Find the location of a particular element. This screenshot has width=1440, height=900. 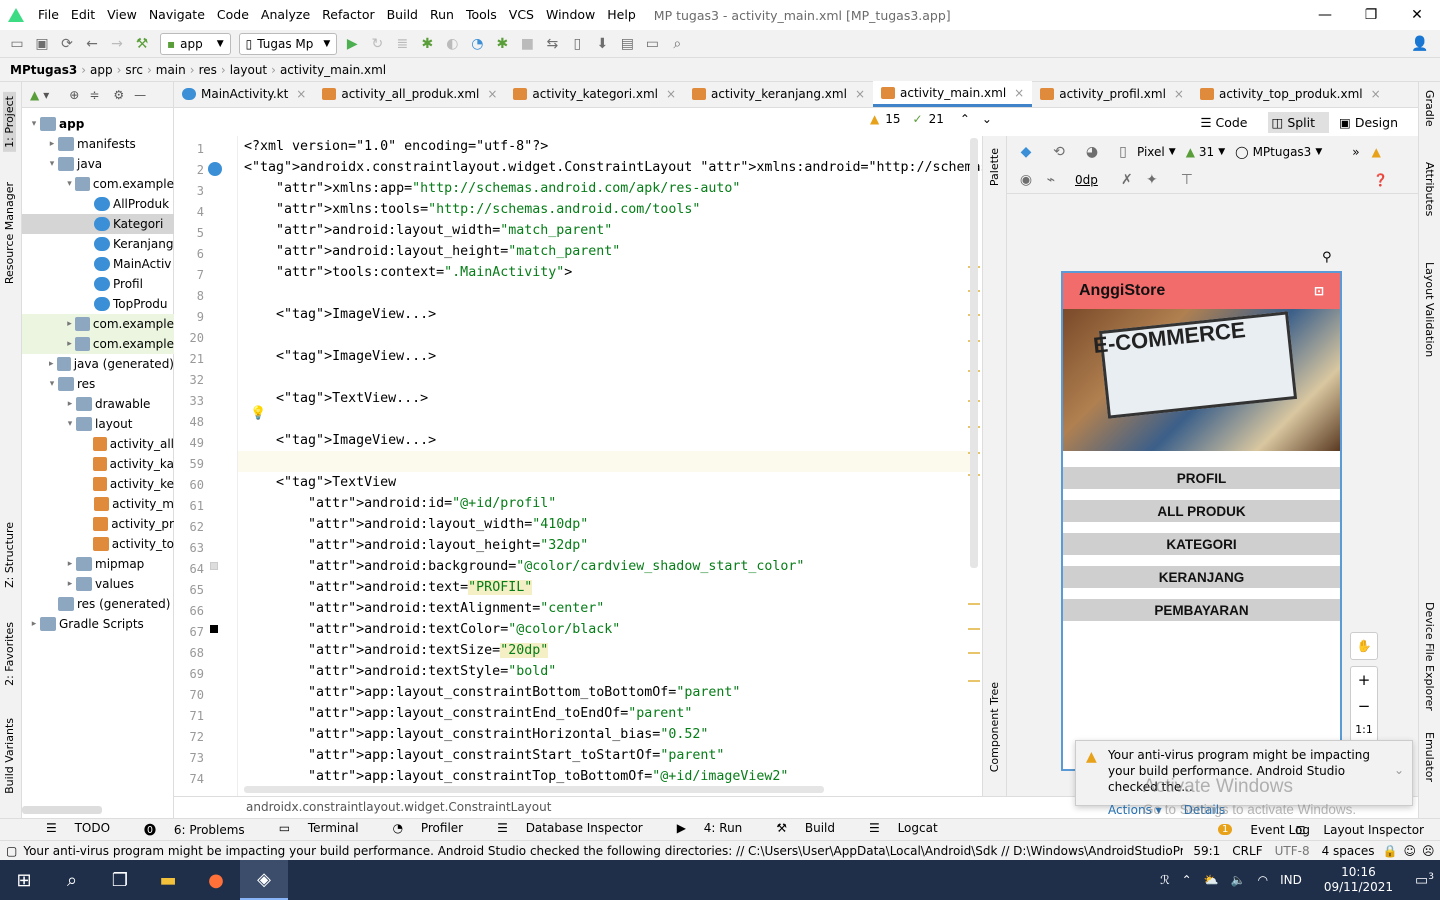

profile-icon: ◔ is located at coordinates (477, 44).